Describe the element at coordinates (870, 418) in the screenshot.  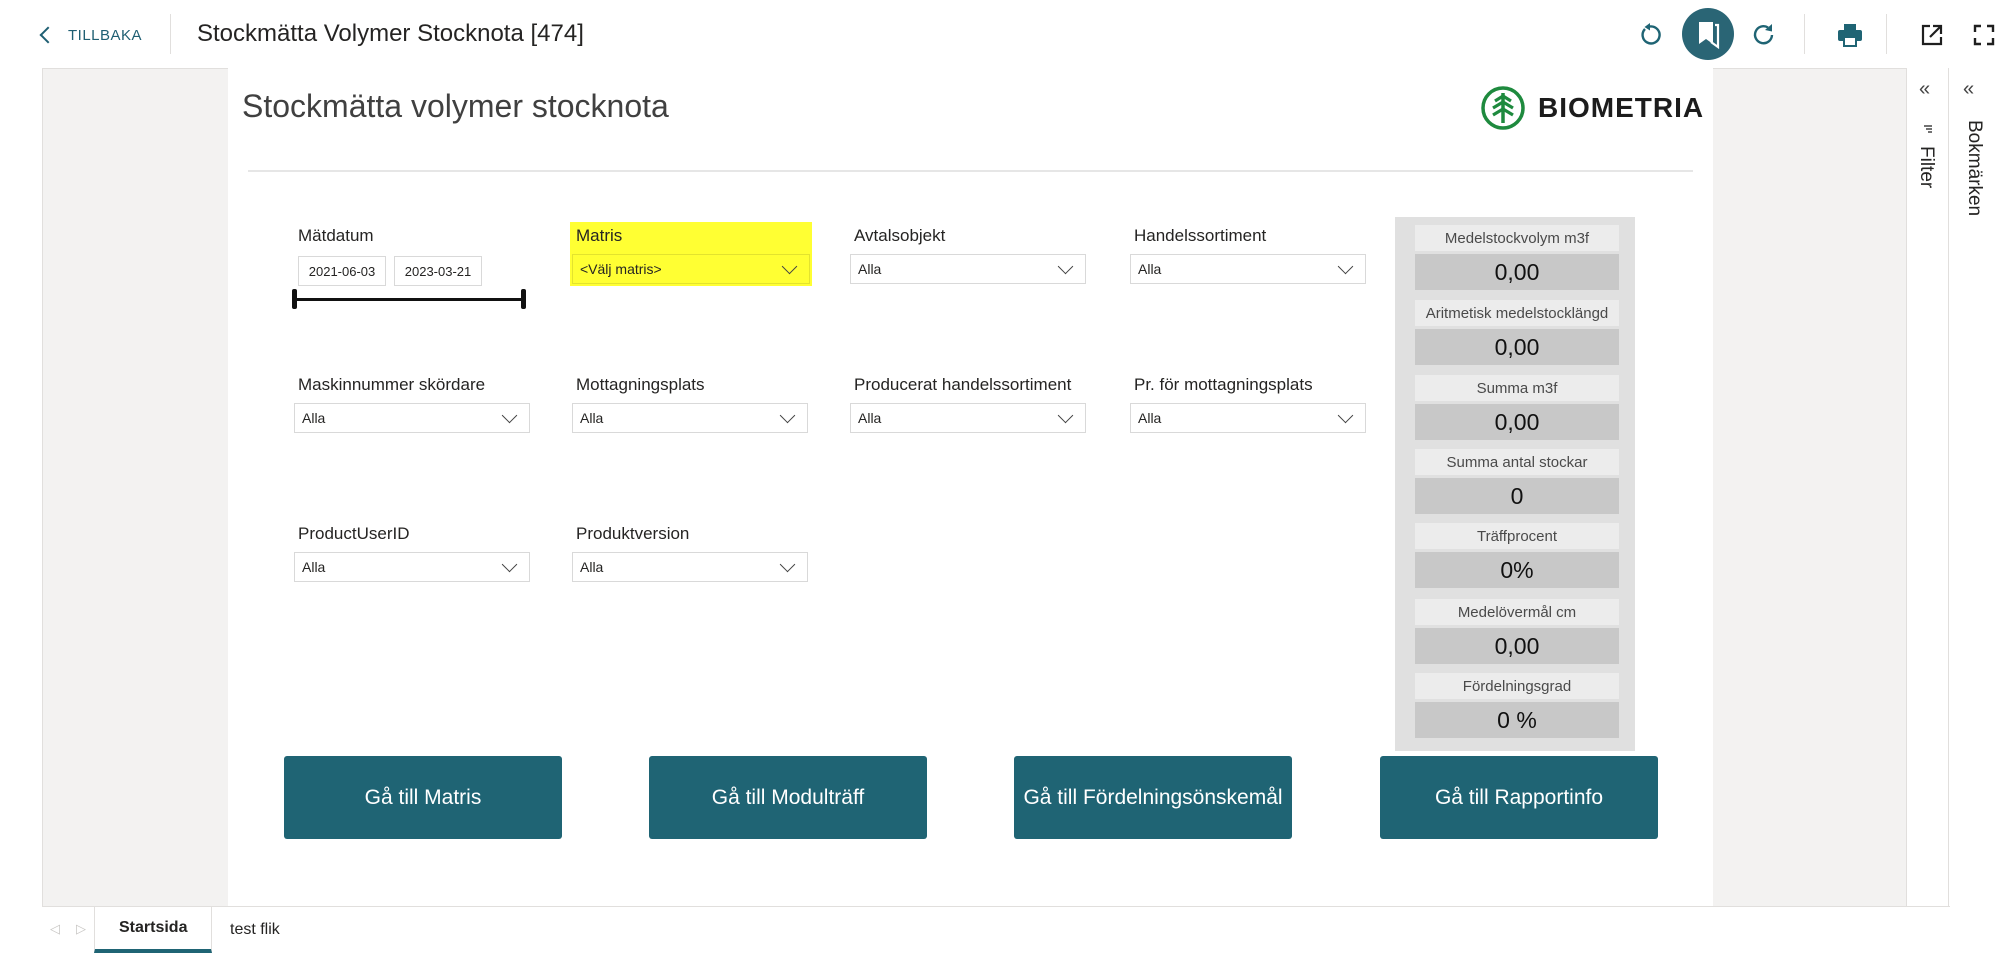
I see `producerat-value: Alla` at that location.